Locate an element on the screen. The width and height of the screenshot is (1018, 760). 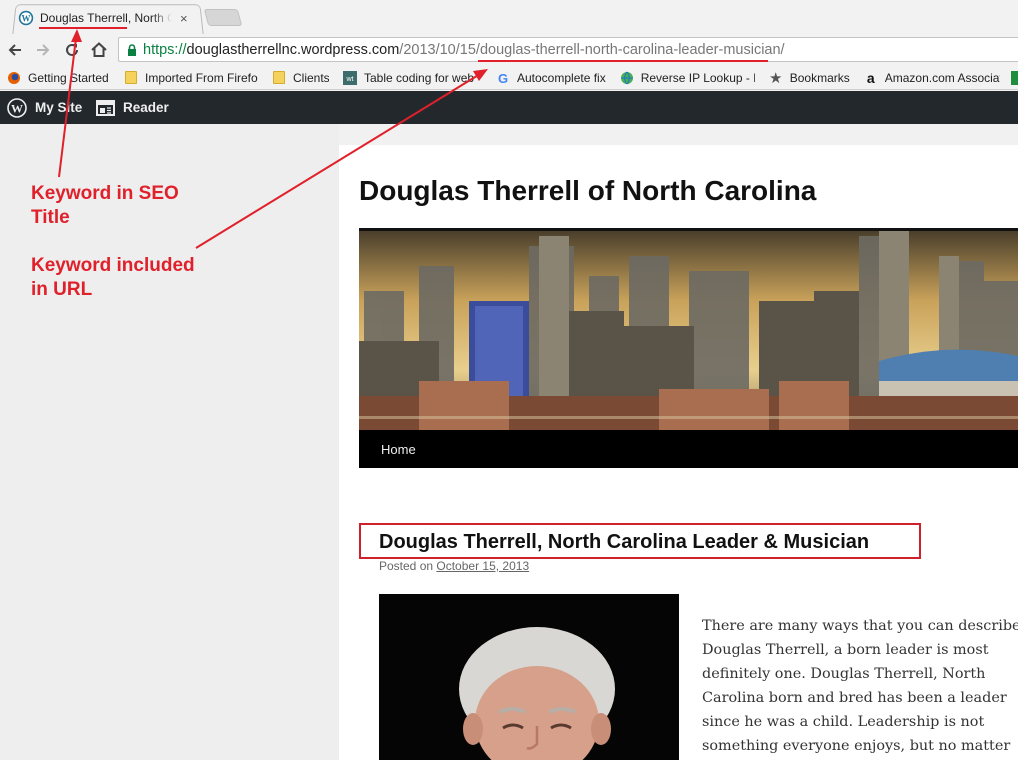
bookmark-clients: Clients is located at coordinates (300, 78).